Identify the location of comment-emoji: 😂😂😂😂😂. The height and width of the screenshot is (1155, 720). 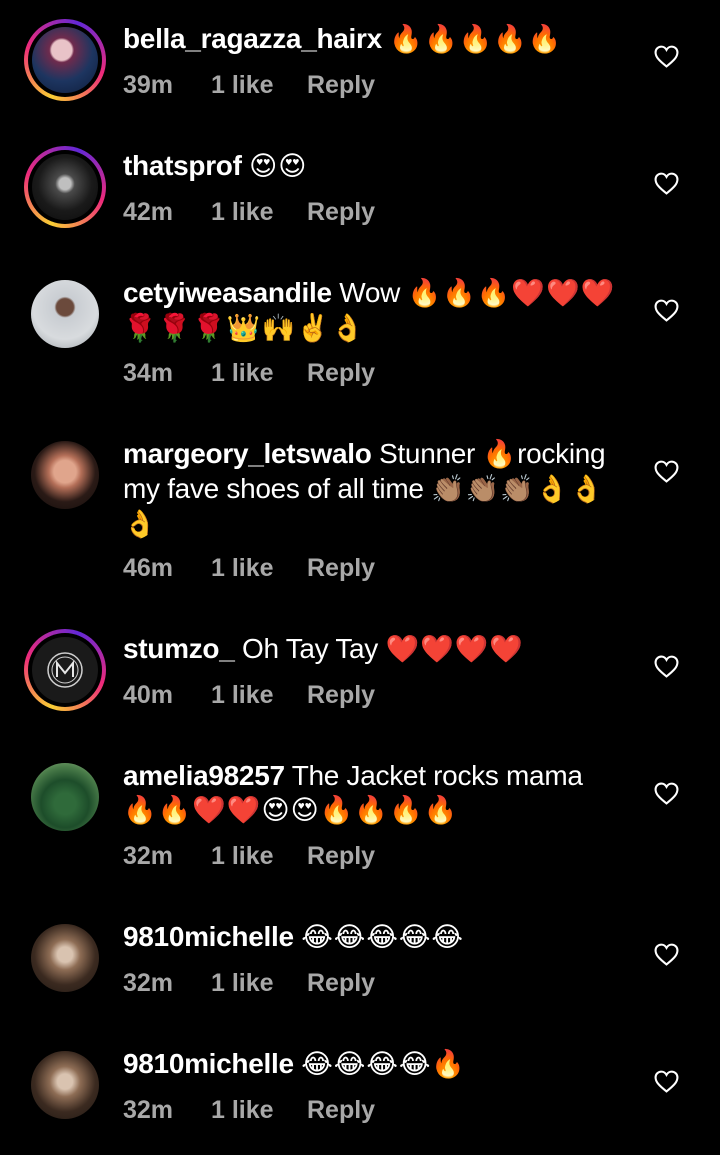
(382, 937).